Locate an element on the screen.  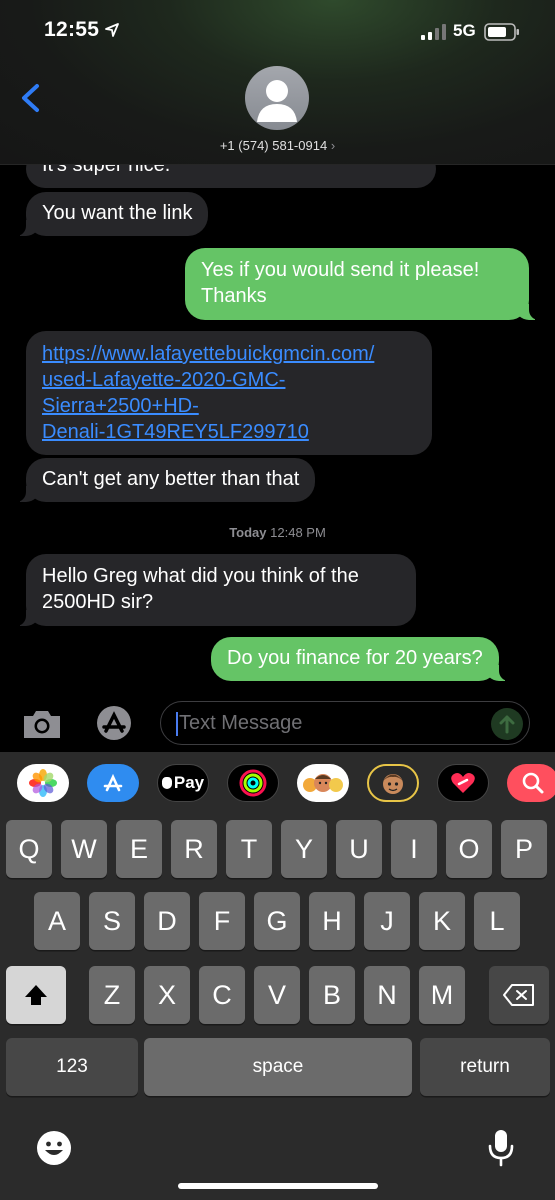
message-bubble-outgoing: Do you finance for 20 years? is located at coordinates (360, 659).